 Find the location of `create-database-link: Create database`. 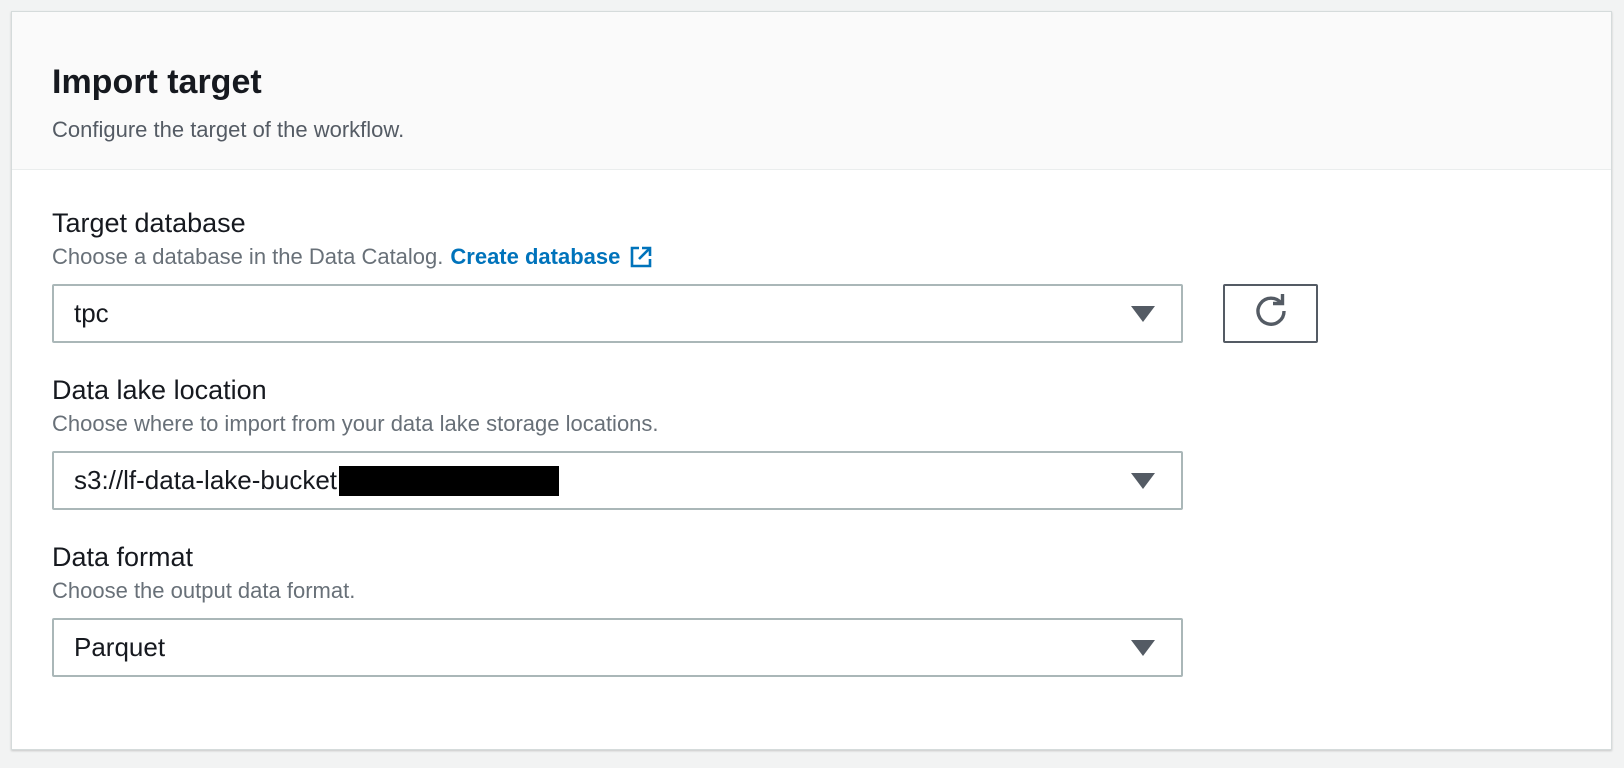

create-database-link: Create database is located at coordinates (551, 257).